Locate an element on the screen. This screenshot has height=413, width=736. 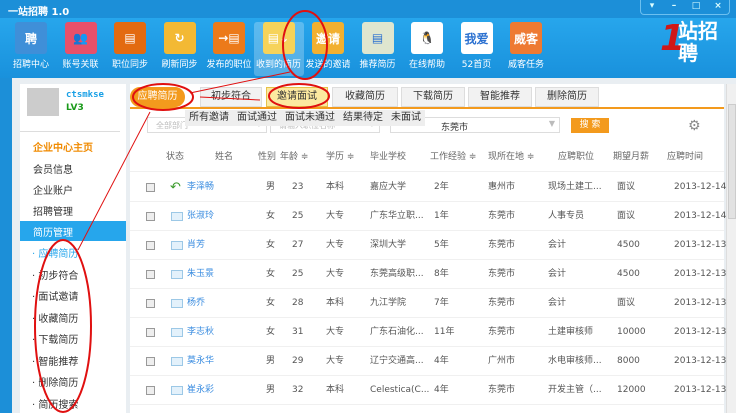
cell-name: 李泽畅 is located at coordinates (200, 187).